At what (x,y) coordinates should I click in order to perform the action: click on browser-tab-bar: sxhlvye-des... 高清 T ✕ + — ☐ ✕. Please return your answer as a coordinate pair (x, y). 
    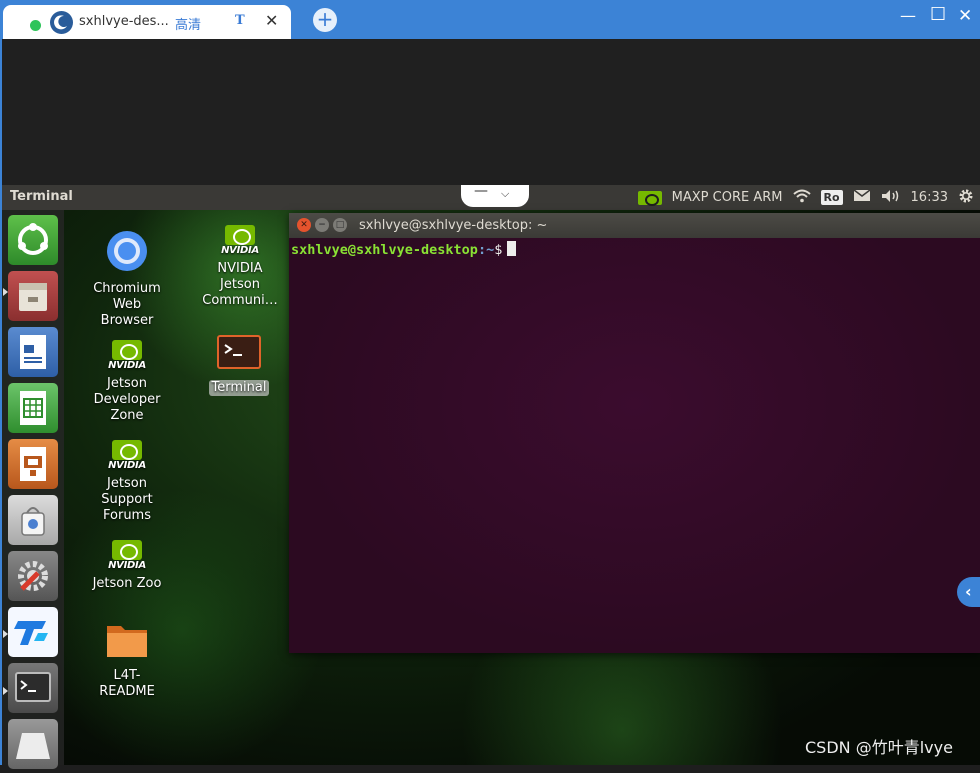
    Looking at the image, I should click on (490, 19).